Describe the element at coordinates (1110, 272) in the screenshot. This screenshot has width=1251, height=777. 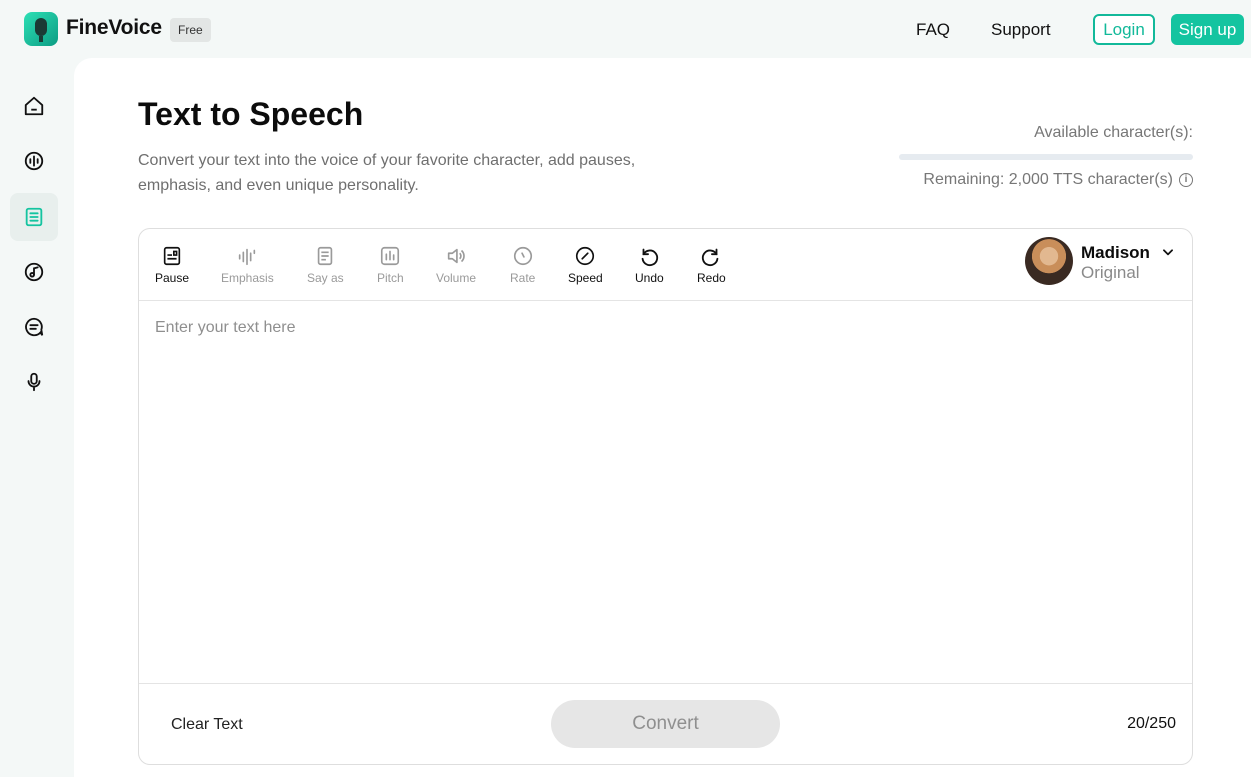
I see `voice-style: Original` at that location.